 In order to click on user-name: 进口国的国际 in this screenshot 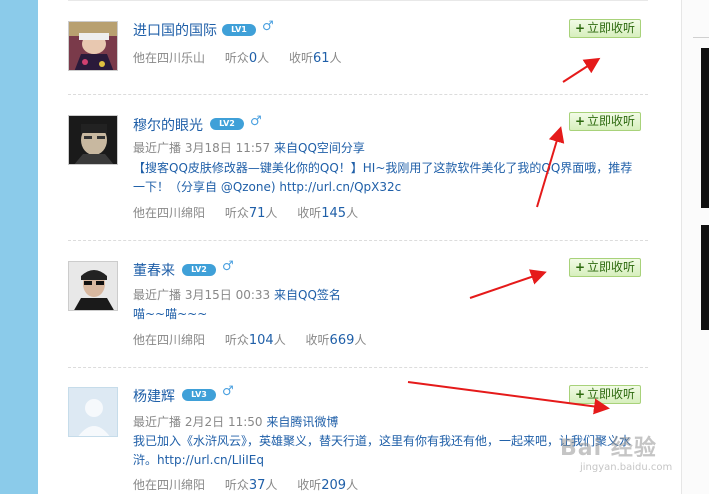, I will do `click(175, 30)`.